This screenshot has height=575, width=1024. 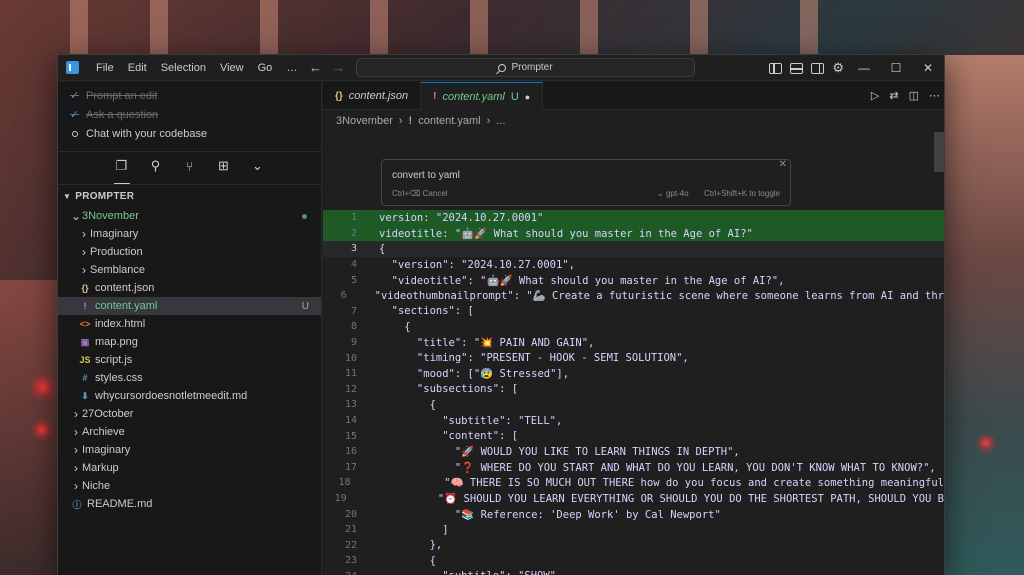 I want to click on tree-item: › Archieve, so click(x=189, y=432).